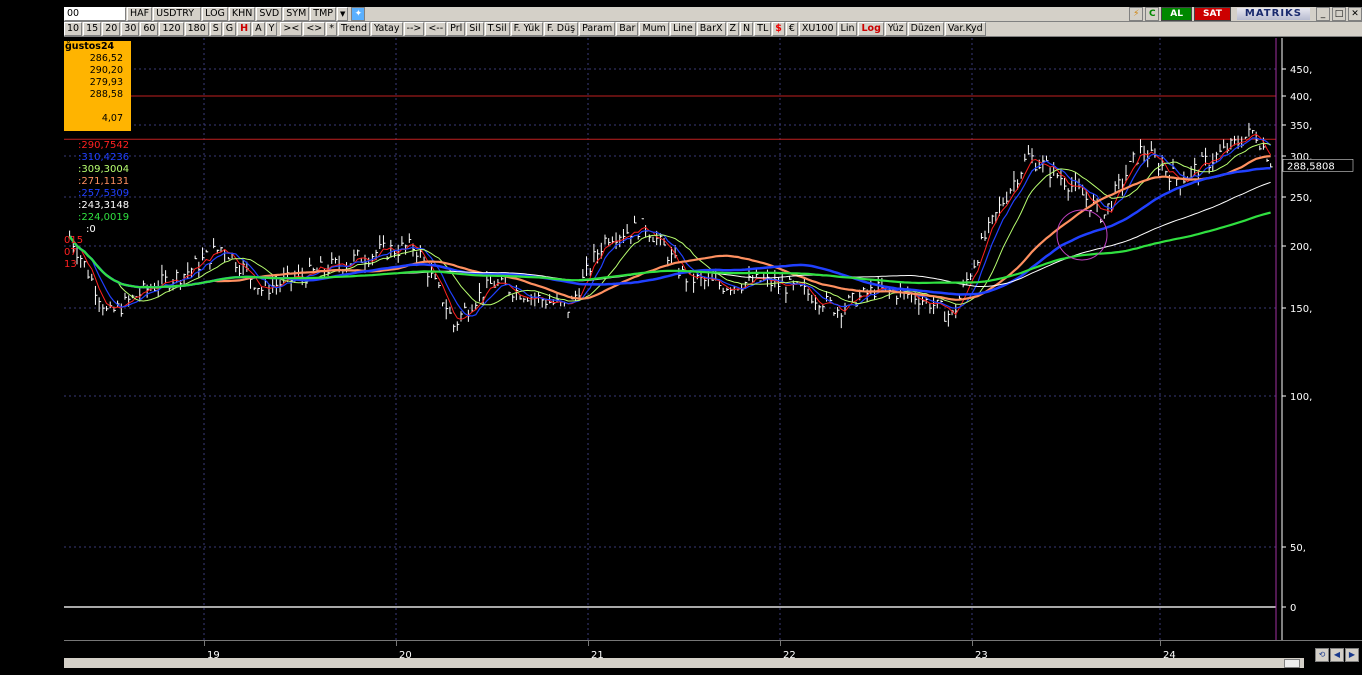  I want to click on info-value: 4,07, so click(112, 118).